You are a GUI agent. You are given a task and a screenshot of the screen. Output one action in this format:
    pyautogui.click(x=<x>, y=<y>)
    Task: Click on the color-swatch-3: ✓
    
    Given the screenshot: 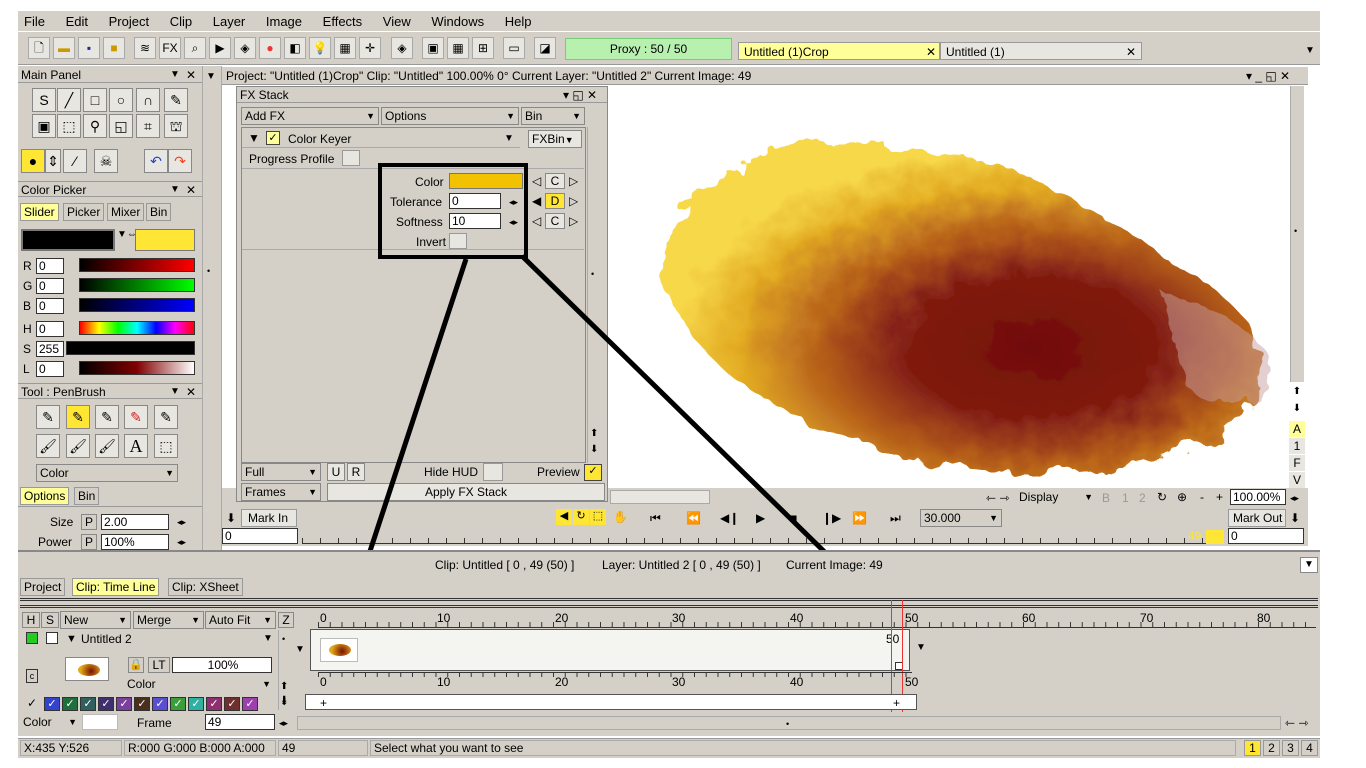 What is the action you would take?
    pyautogui.click(x=88, y=704)
    